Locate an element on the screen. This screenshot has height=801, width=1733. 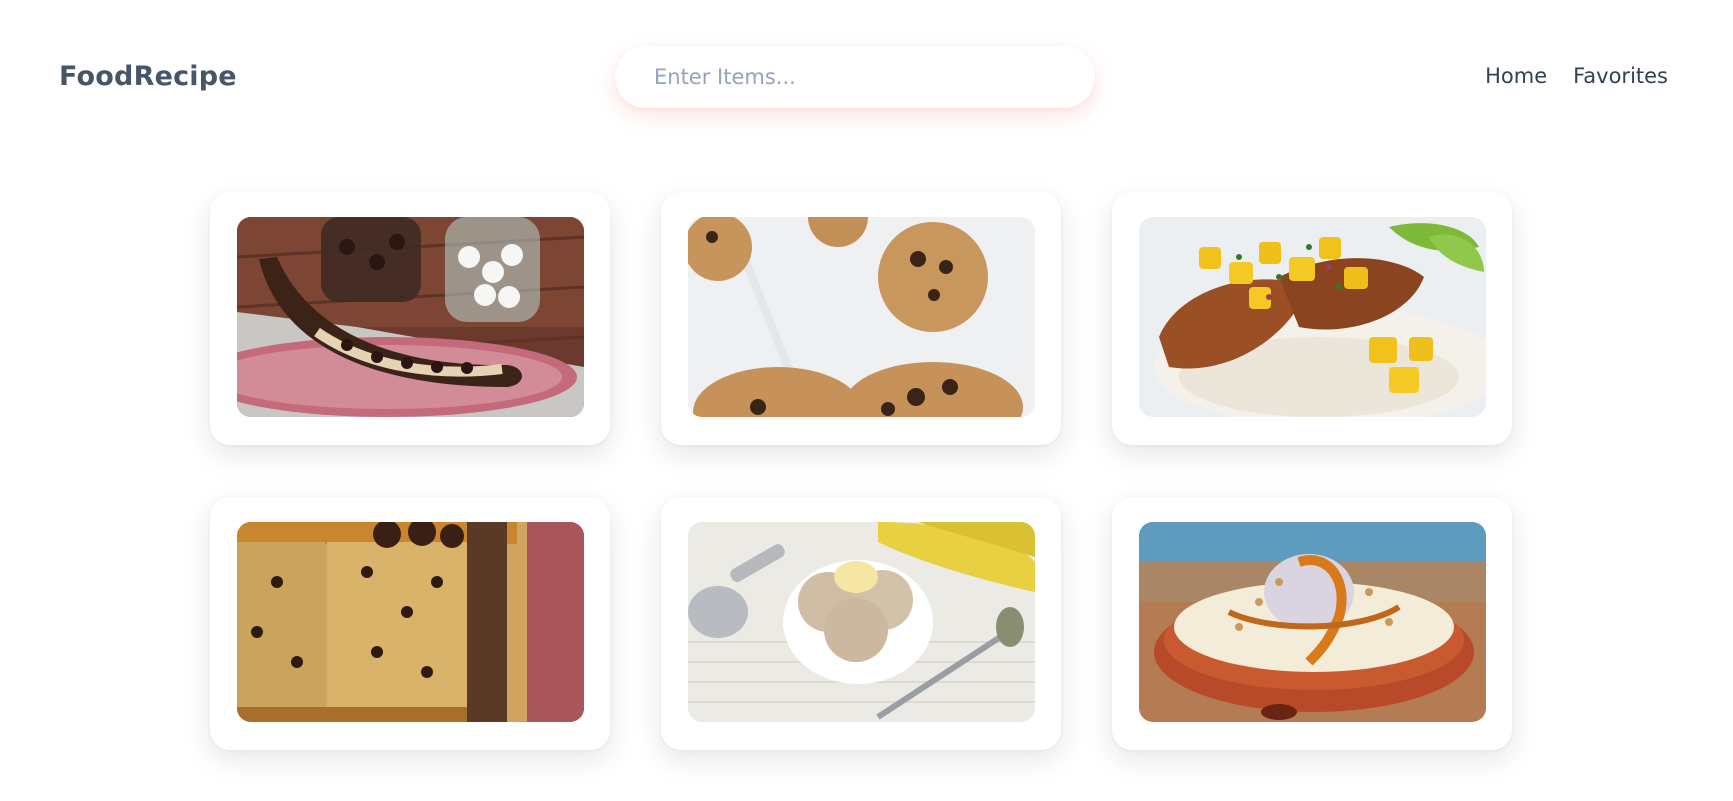
main-nav: Home Favorites is located at coordinates (1576, 76).